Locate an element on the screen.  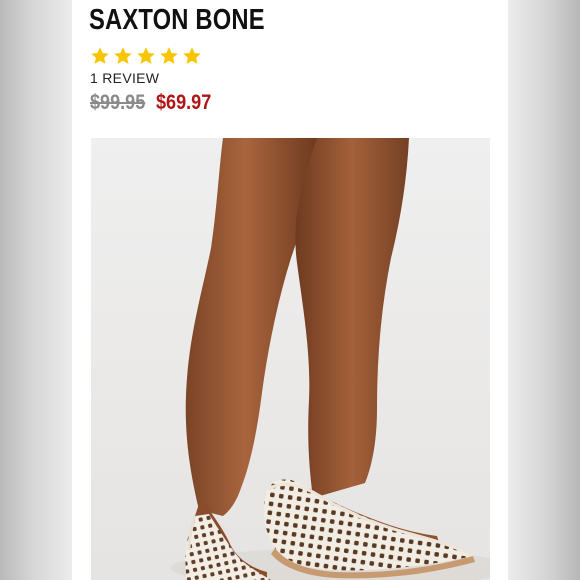
original-price: $99.95 is located at coordinates (118, 102).